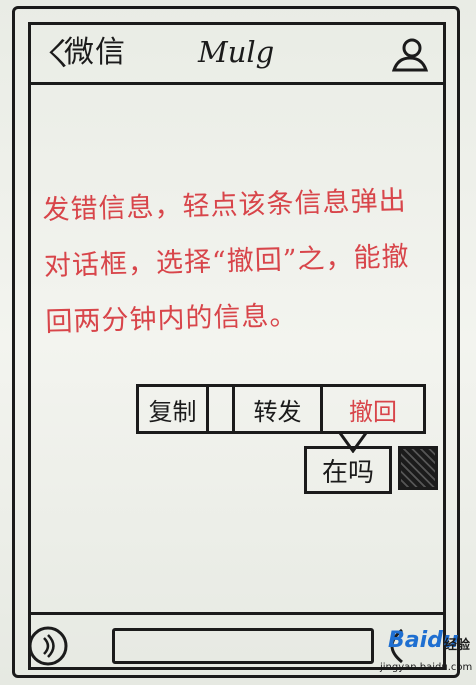  I want to click on menu-divider, so click(222, 409).